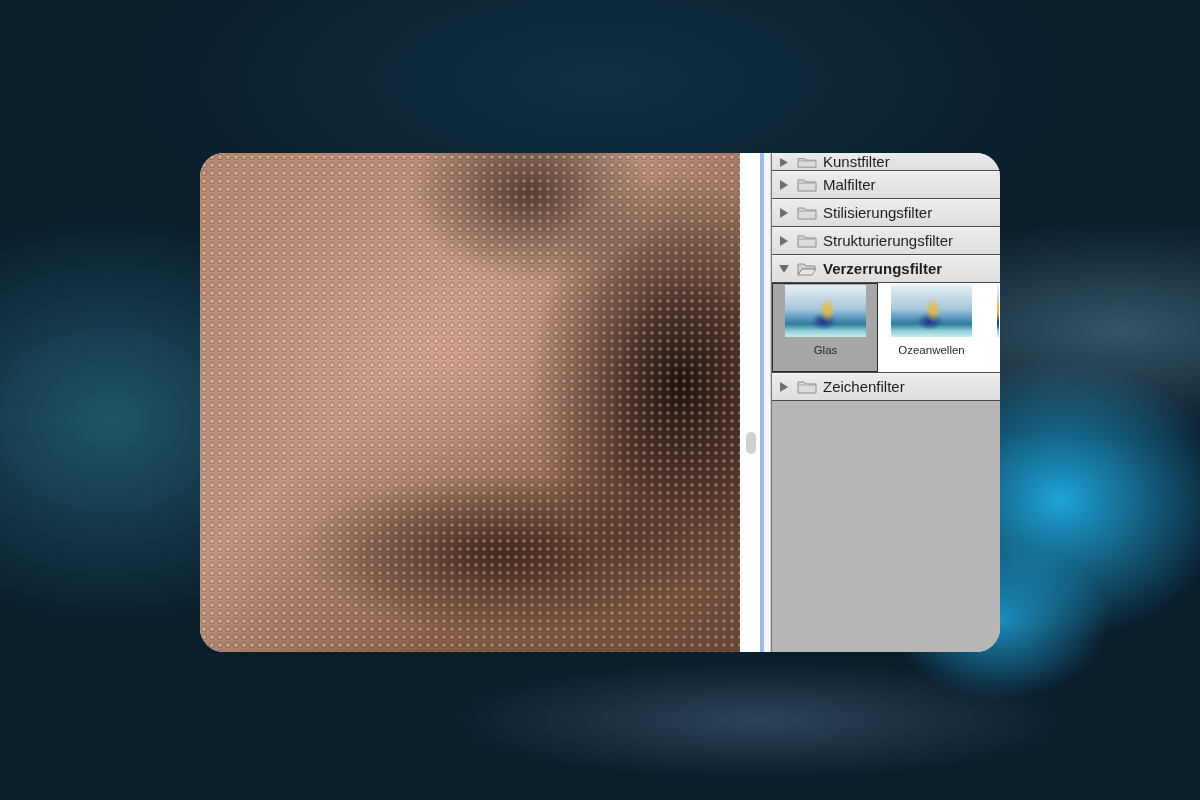 The image size is (1200, 800). I want to click on category-row: Strukturierungsfilter, so click(886, 240).